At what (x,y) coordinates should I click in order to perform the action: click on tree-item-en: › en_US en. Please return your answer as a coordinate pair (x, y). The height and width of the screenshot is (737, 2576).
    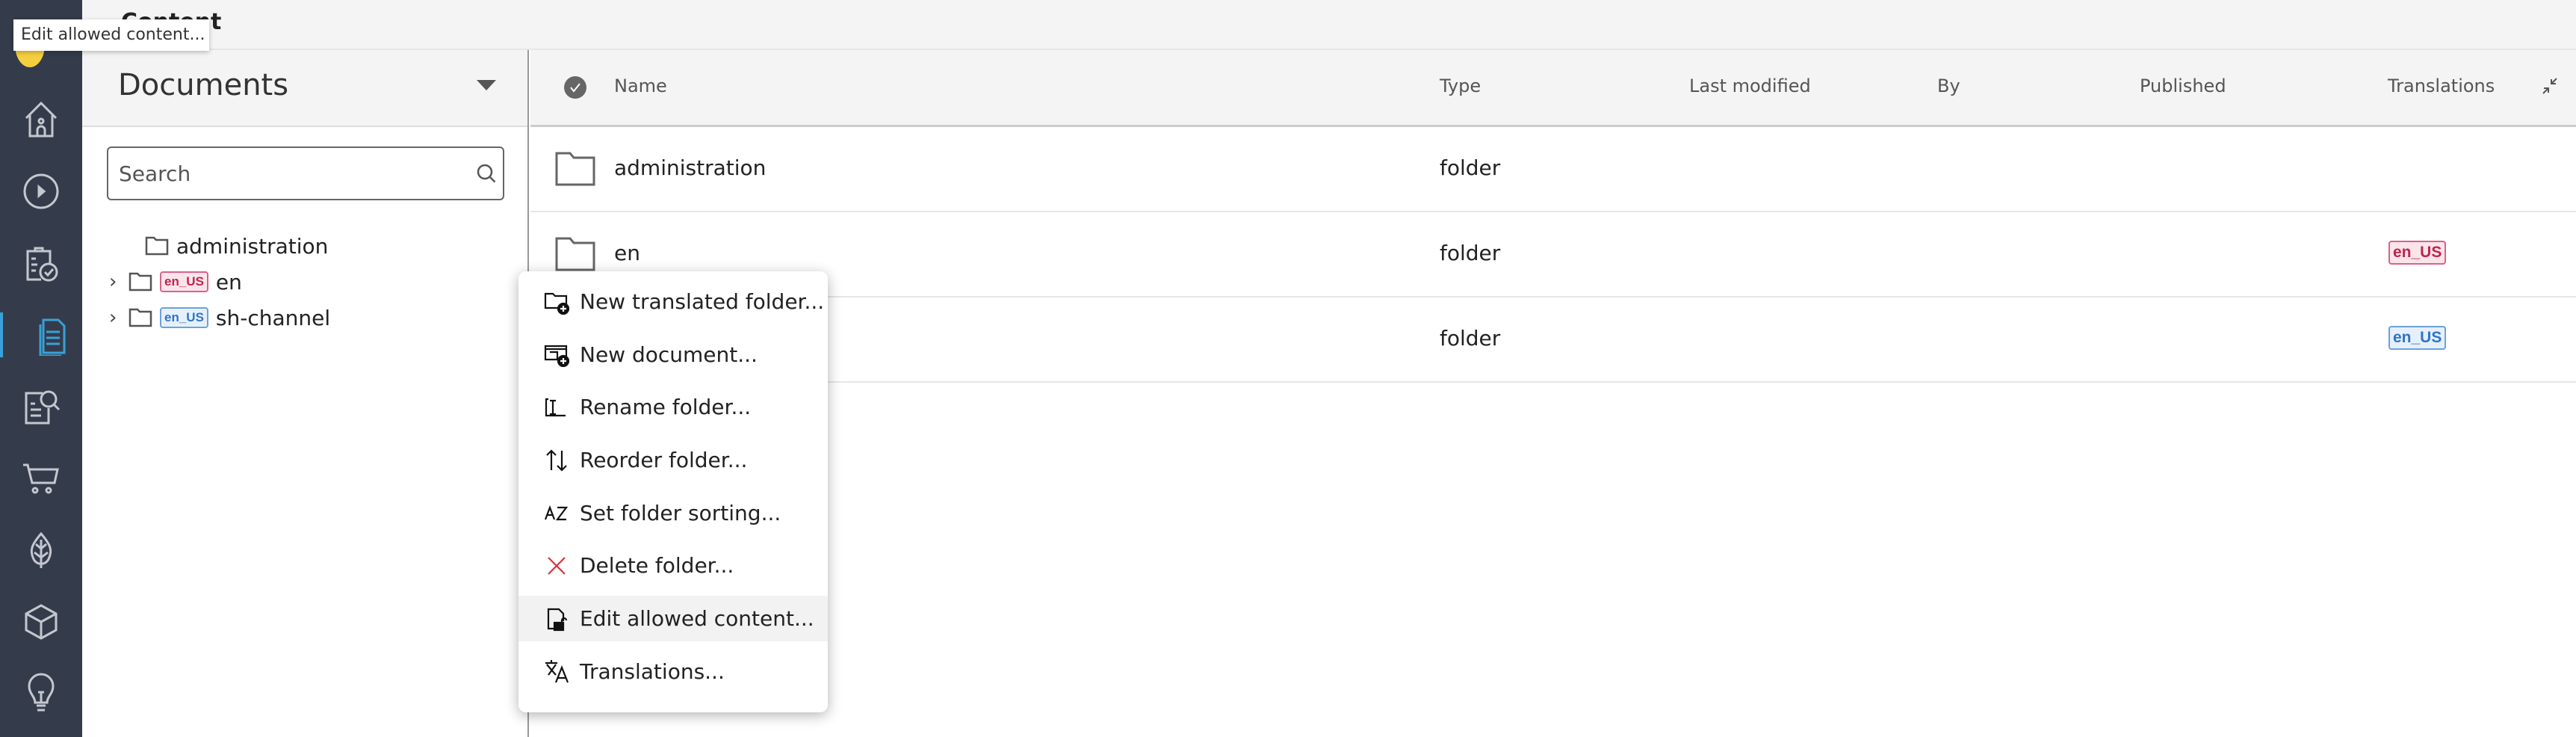
    Looking at the image, I should click on (175, 281).